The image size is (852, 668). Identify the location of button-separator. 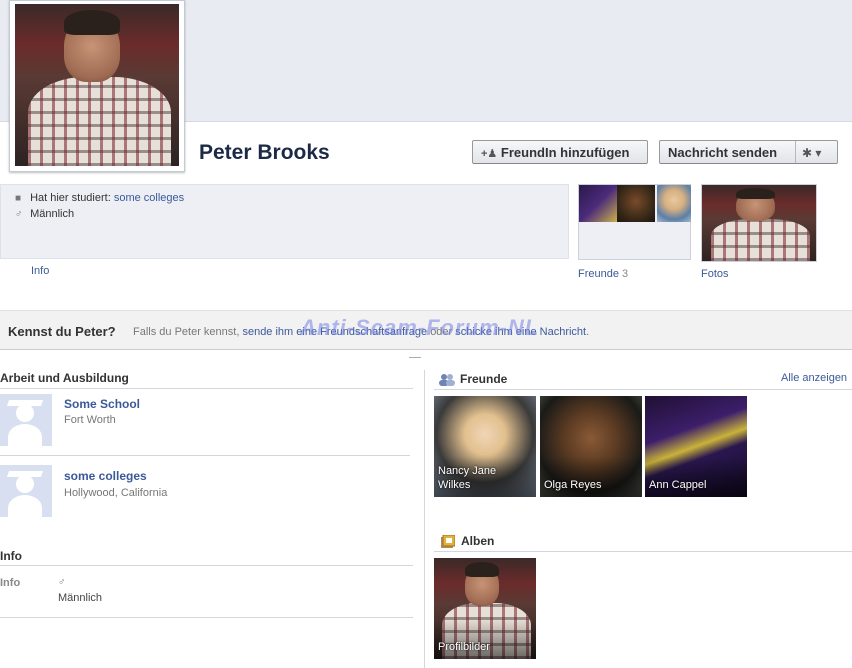
(795, 152).